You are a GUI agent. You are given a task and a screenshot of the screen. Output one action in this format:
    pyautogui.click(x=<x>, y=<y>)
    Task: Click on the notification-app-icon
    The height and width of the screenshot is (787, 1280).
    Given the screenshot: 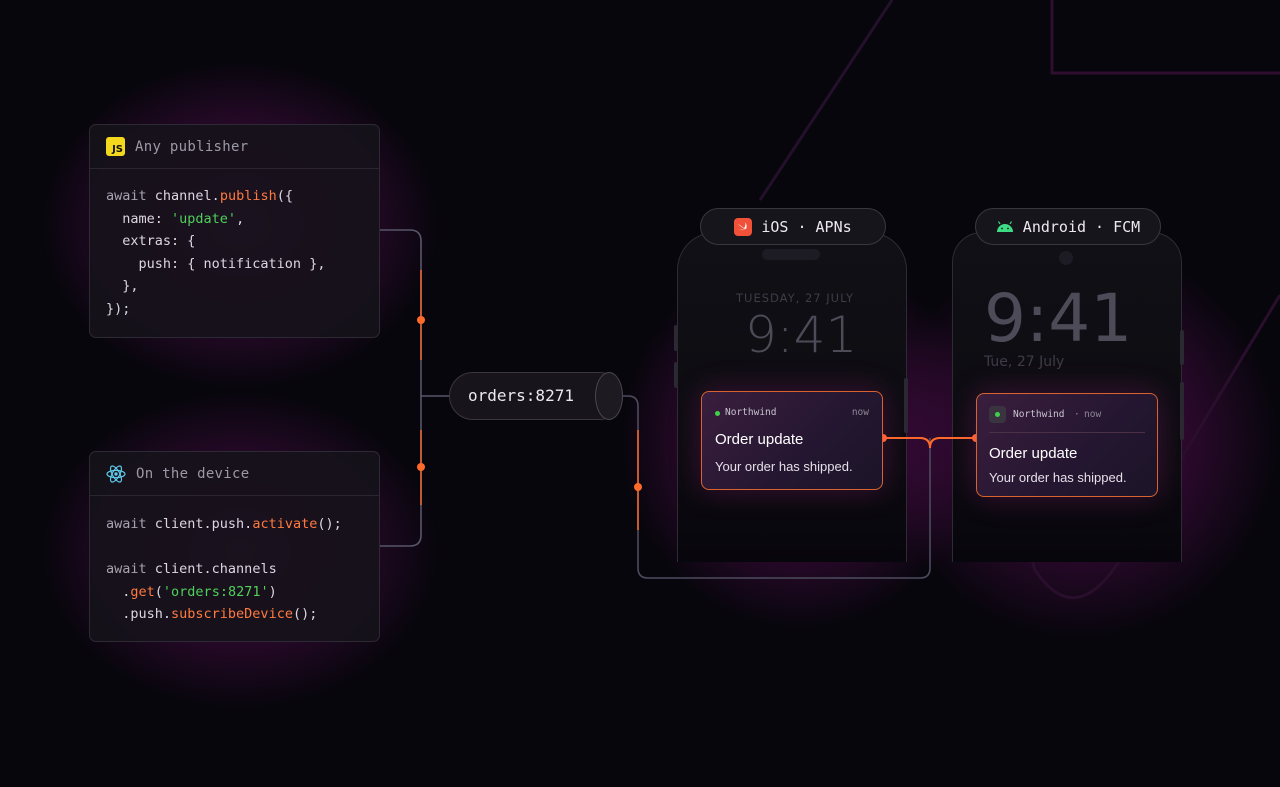 What is the action you would take?
    pyautogui.click(x=997, y=414)
    